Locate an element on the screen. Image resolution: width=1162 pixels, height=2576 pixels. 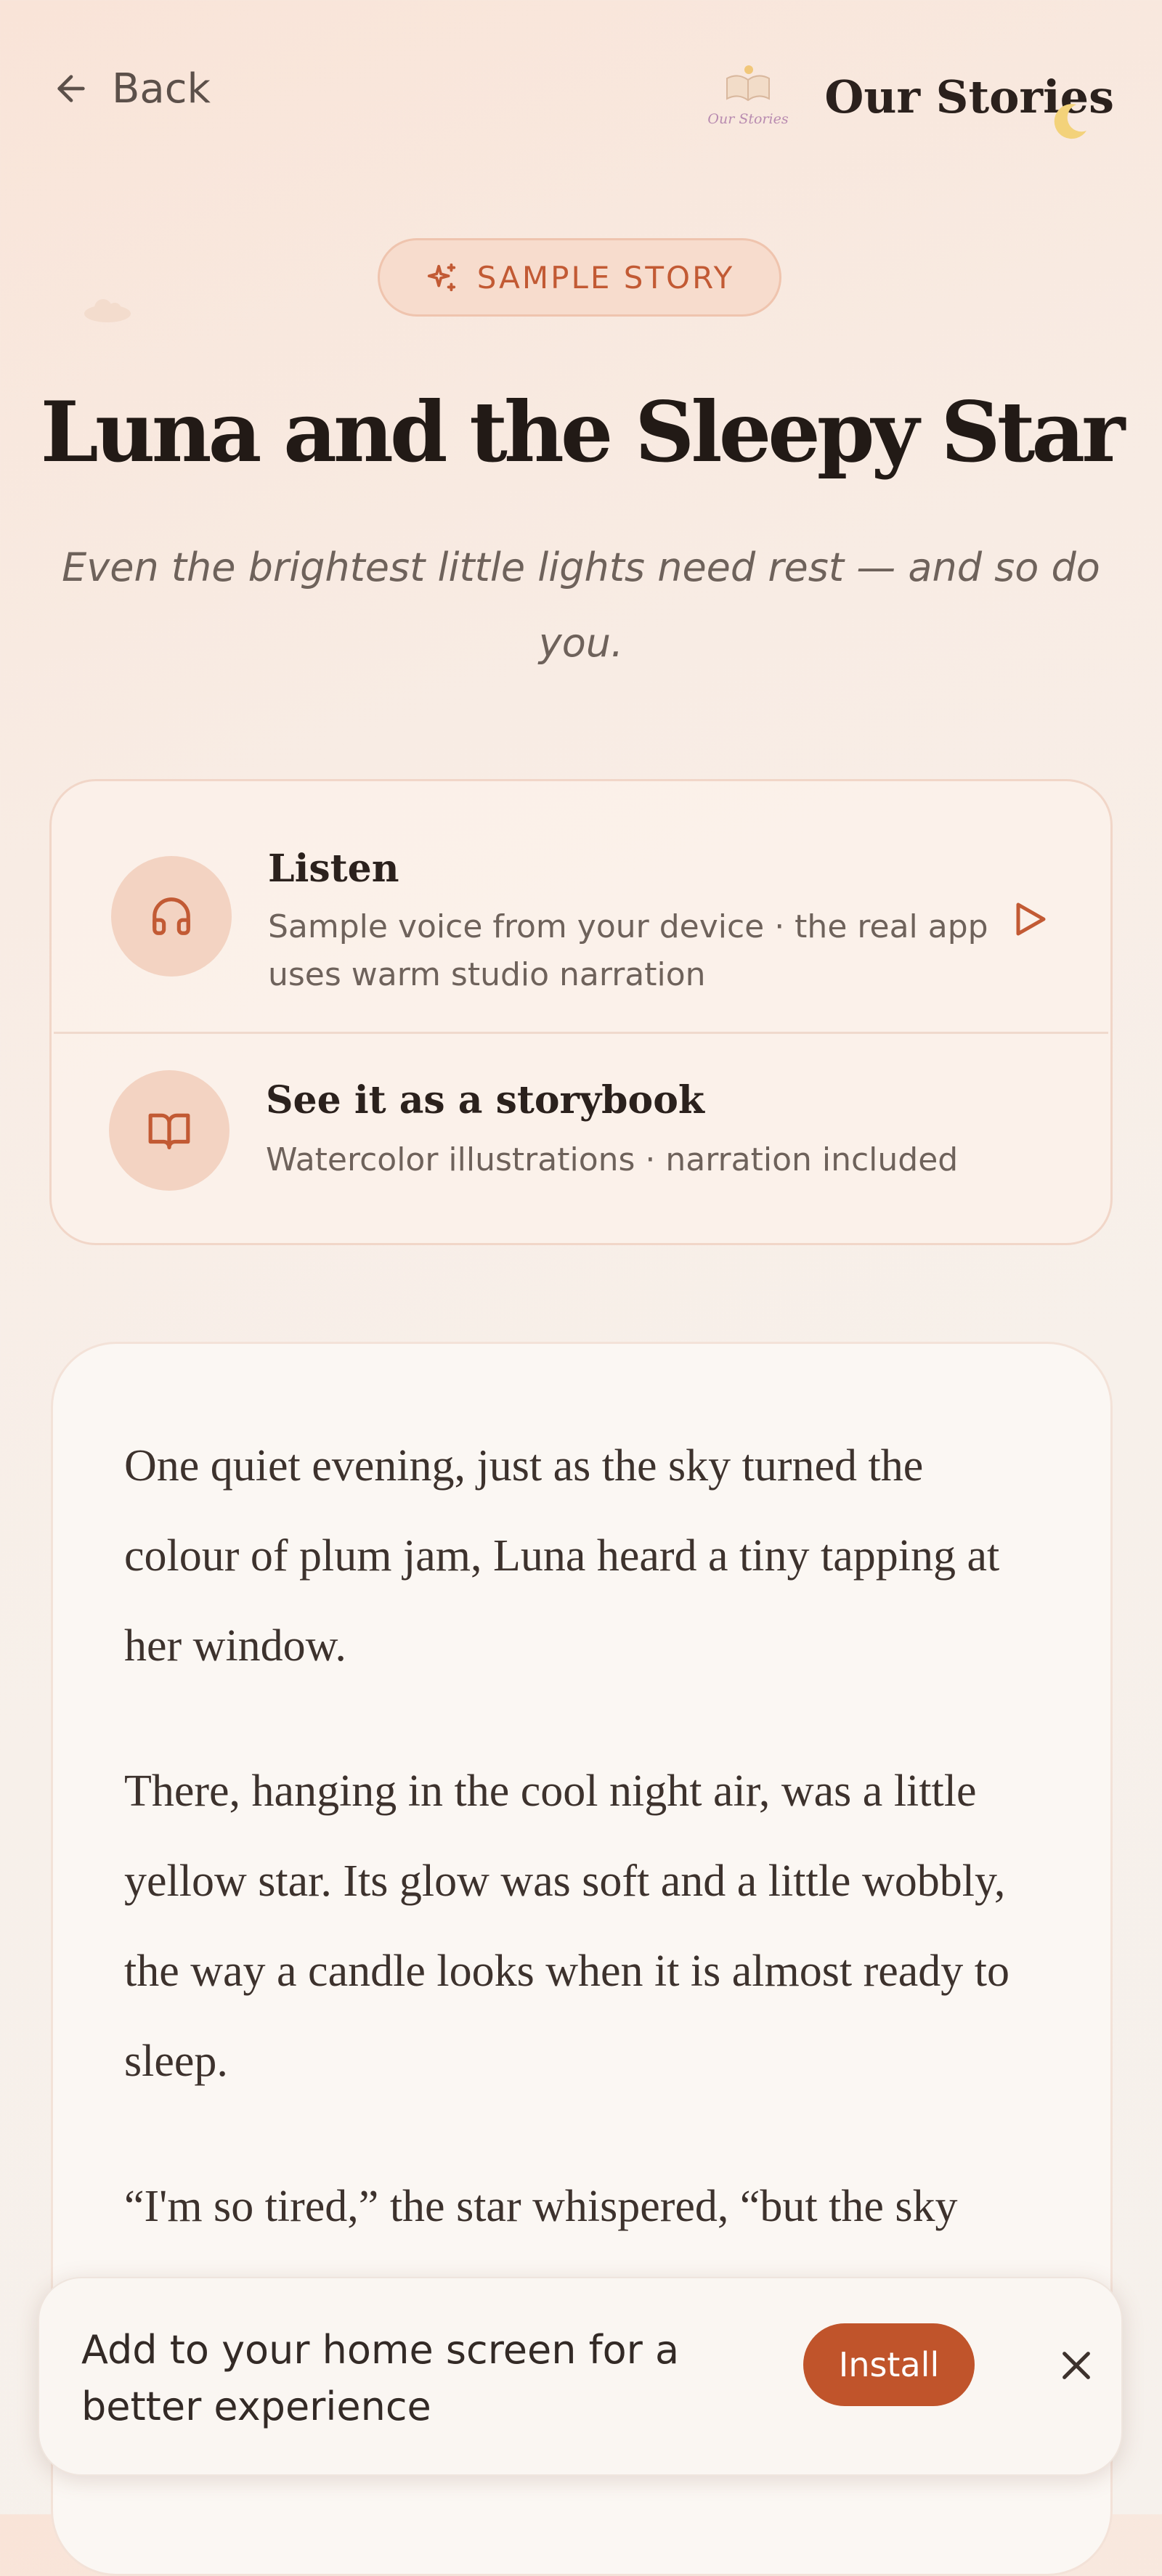
cloud-icon is located at coordinates (107, 310).